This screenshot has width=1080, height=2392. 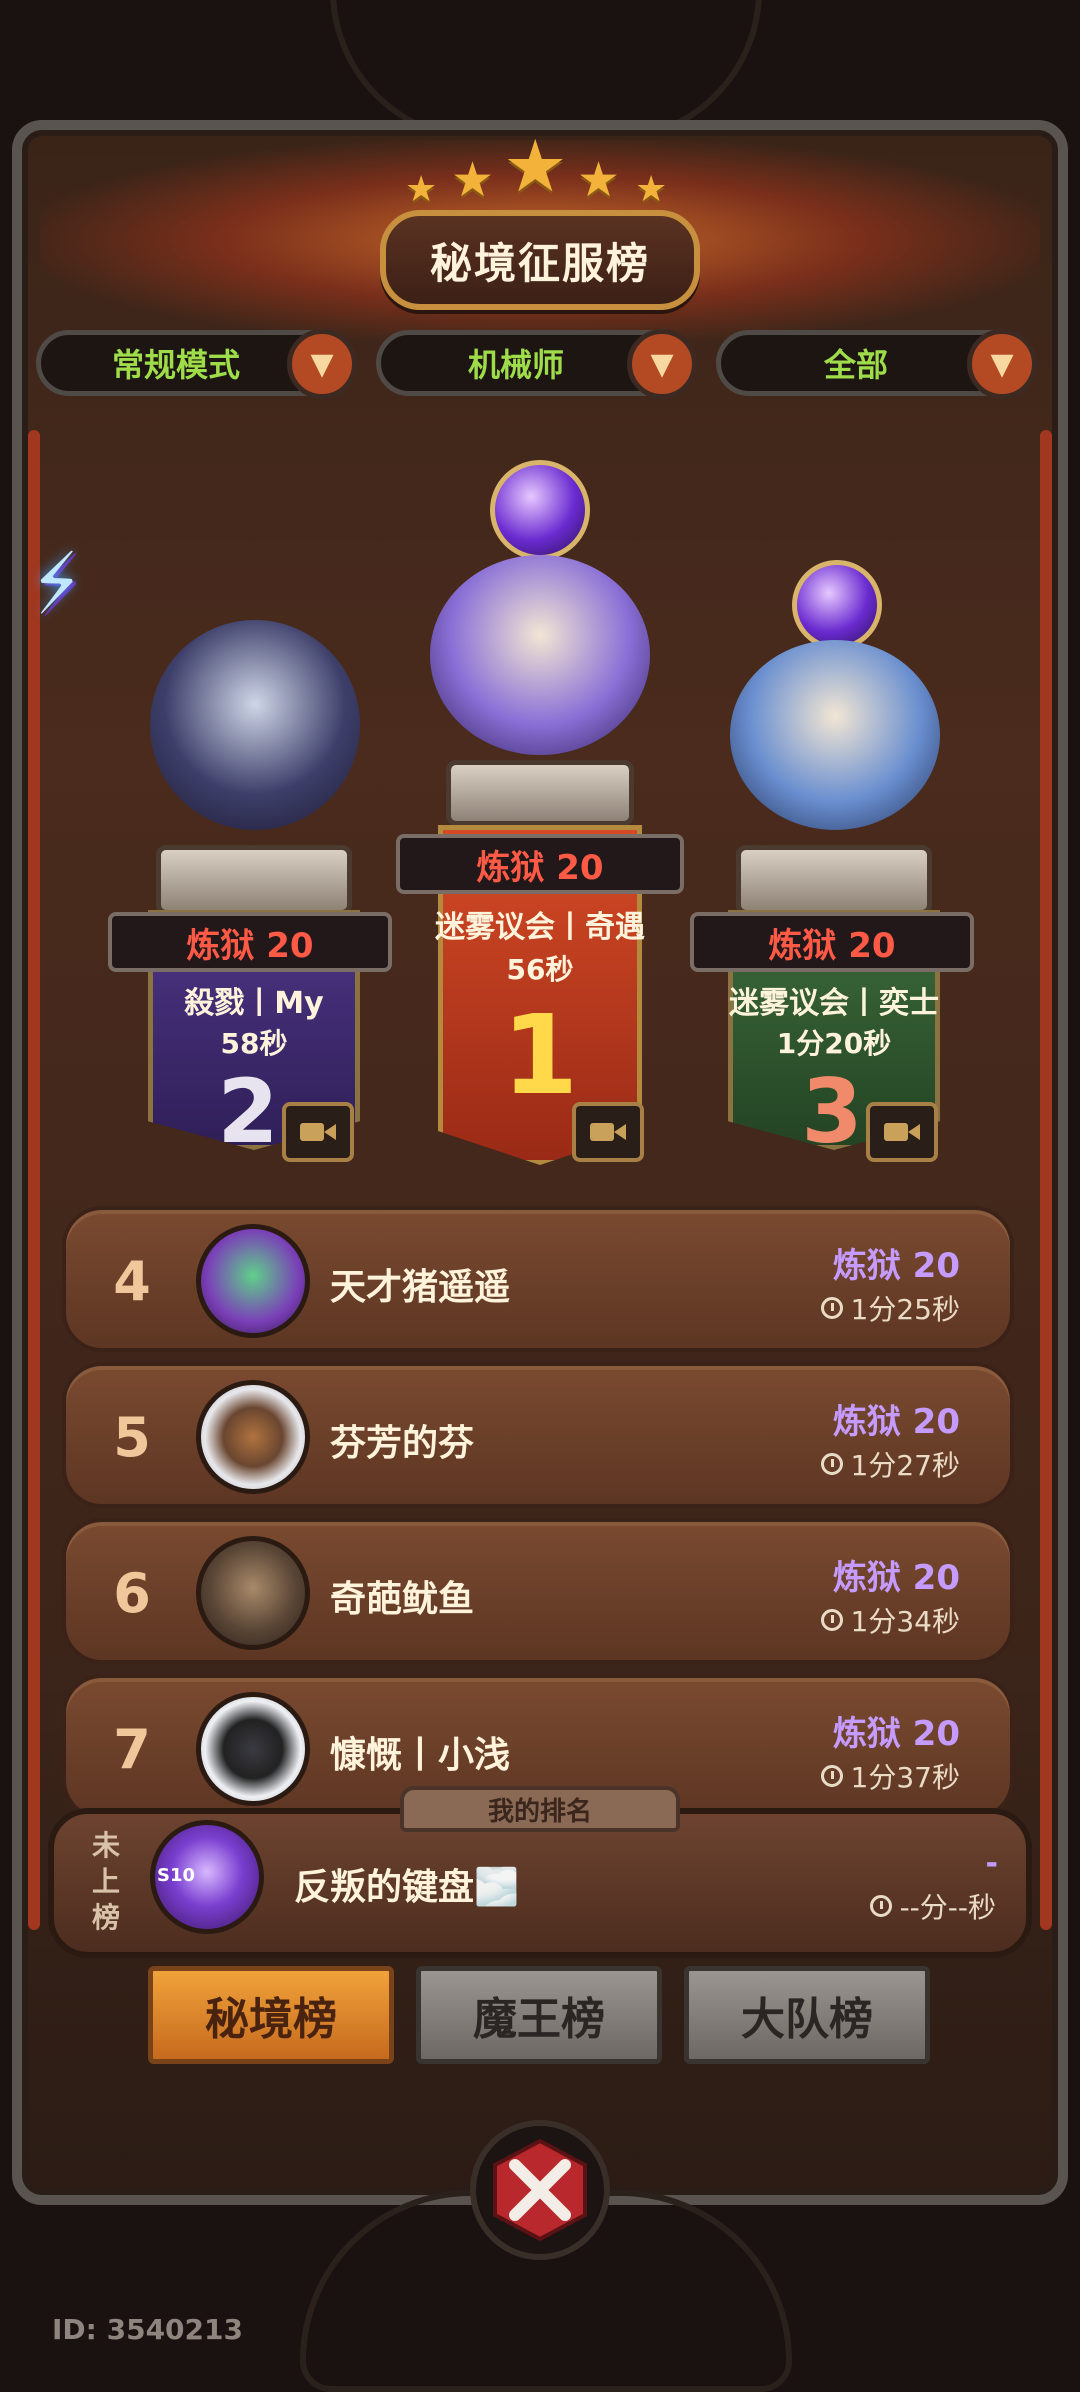 What do you see at coordinates (991, 1863) in the screenshot?
I see `my-level: -` at bounding box center [991, 1863].